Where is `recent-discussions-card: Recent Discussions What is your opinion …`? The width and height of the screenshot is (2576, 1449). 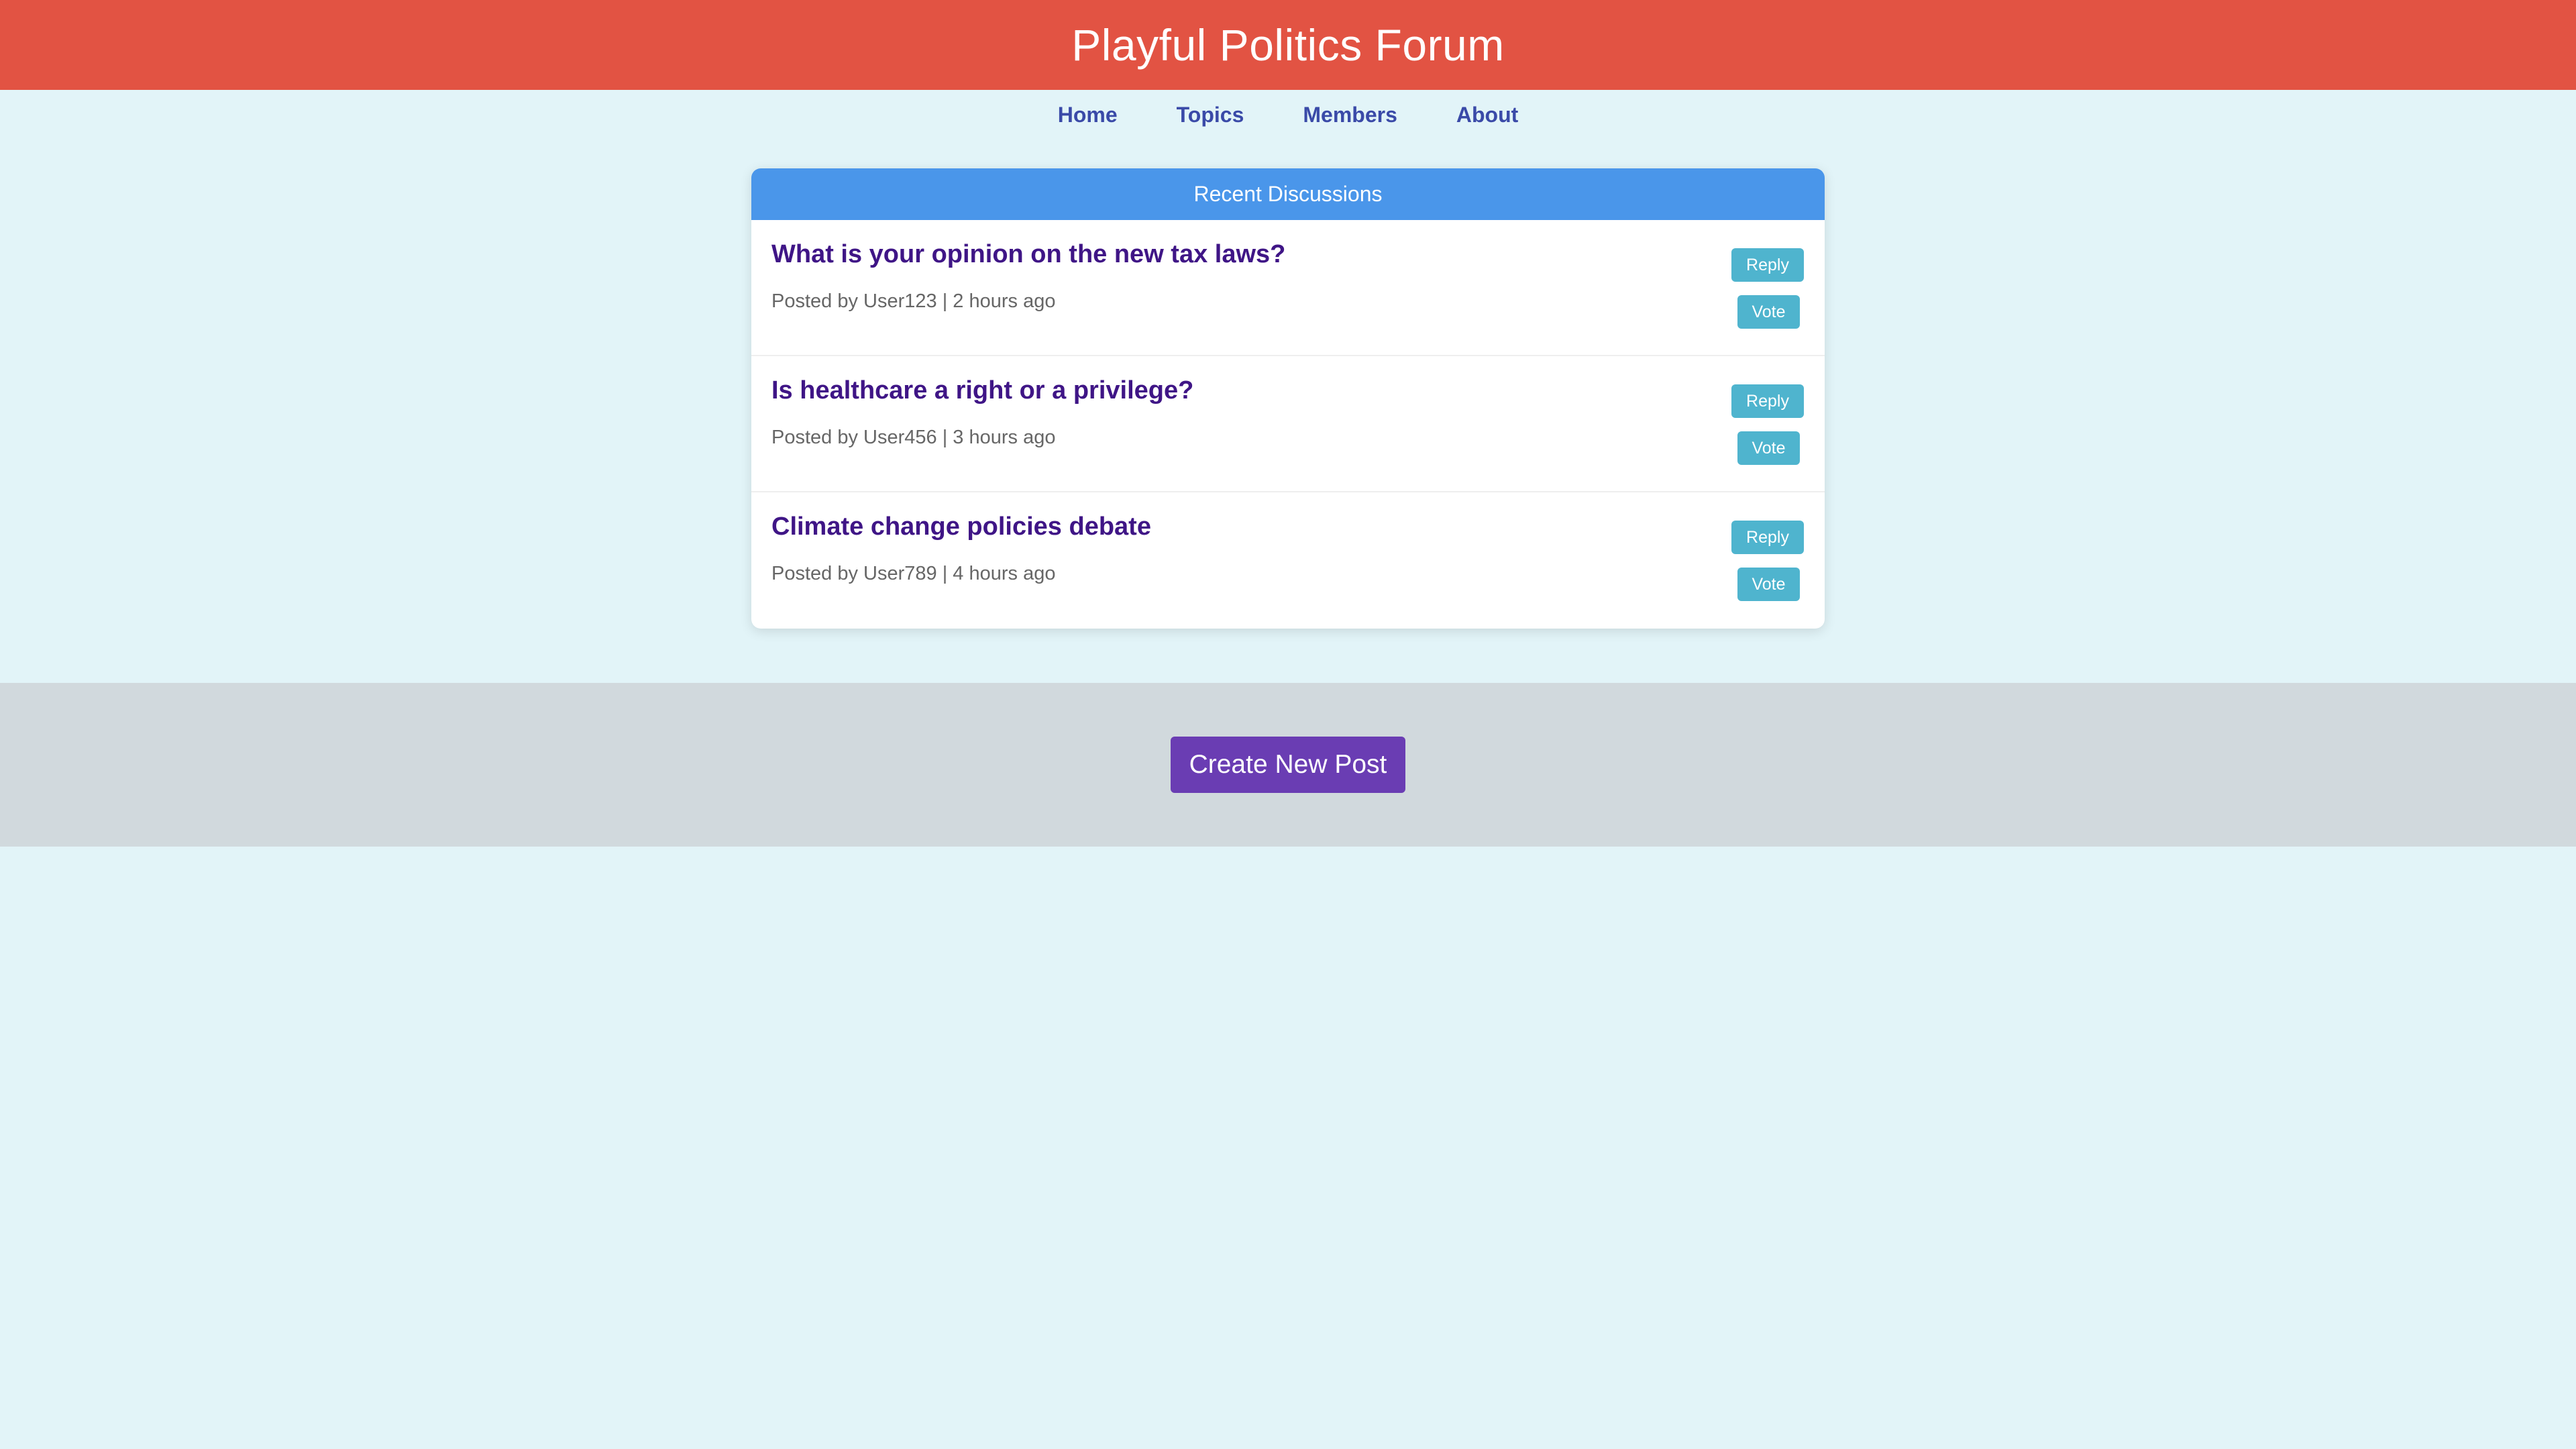 recent-discussions-card: Recent Discussions What is your opinion … is located at coordinates (1288, 398).